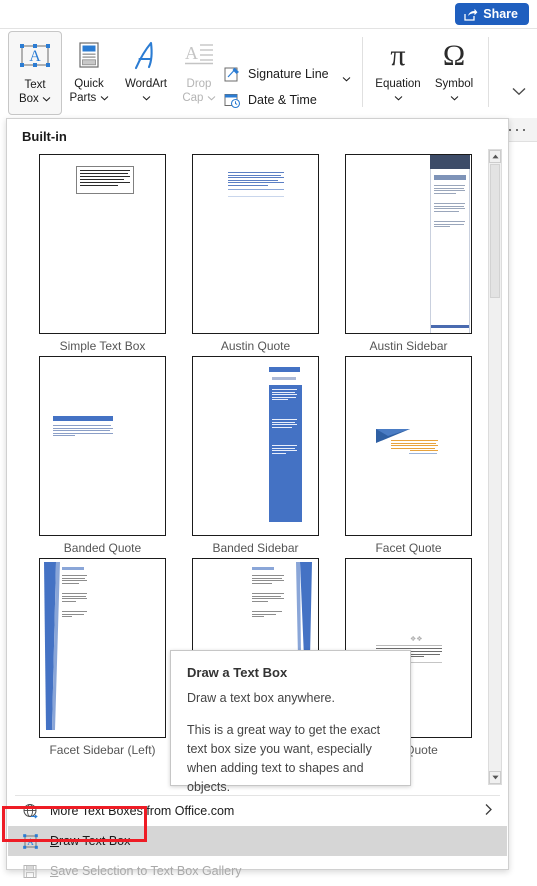 The width and height of the screenshot is (537, 886). What do you see at coordinates (398, 73) in the screenshot?
I see `equation-button: π Equation` at bounding box center [398, 73].